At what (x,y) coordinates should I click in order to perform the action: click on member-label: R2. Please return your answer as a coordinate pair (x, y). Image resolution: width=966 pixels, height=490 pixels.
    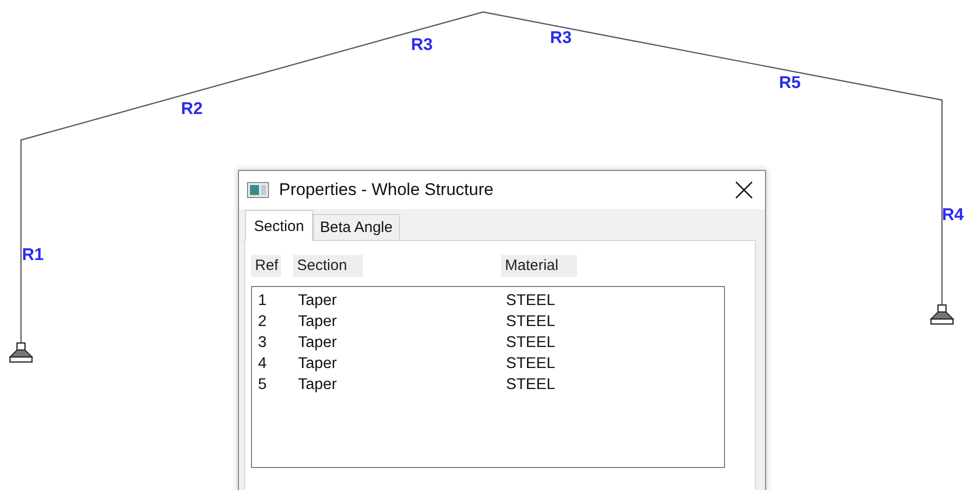
    Looking at the image, I should click on (192, 108).